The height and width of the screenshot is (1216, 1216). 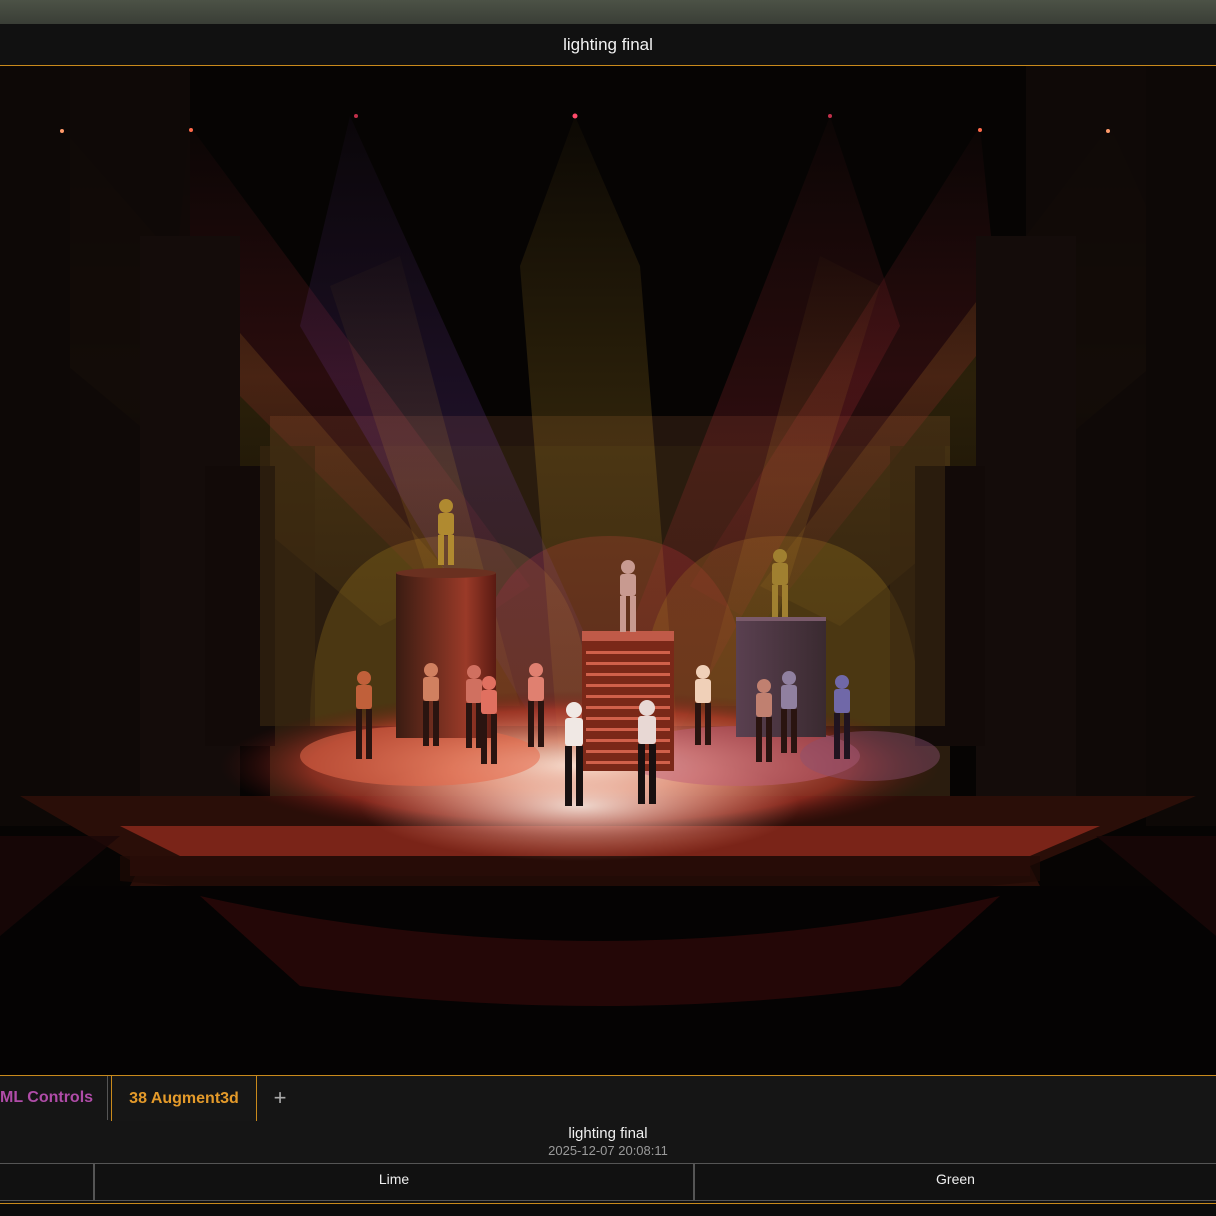 What do you see at coordinates (955, 1182) in the screenshot?
I see `channel-green: Green` at bounding box center [955, 1182].